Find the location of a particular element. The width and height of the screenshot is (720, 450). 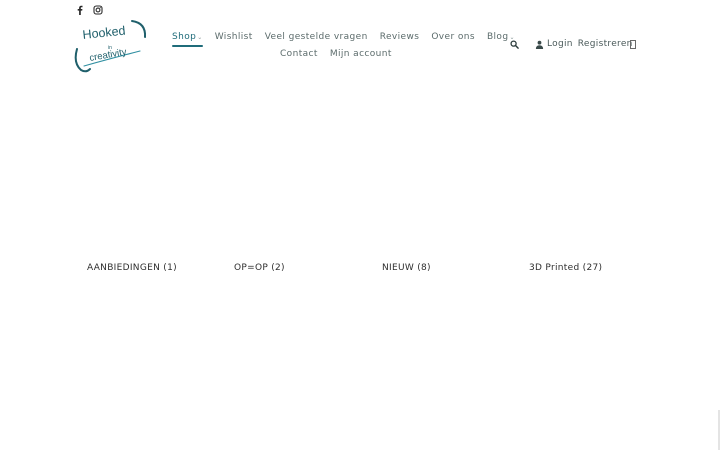

category-op-op: OP=OP (2) is located at coordinates (259, 268).